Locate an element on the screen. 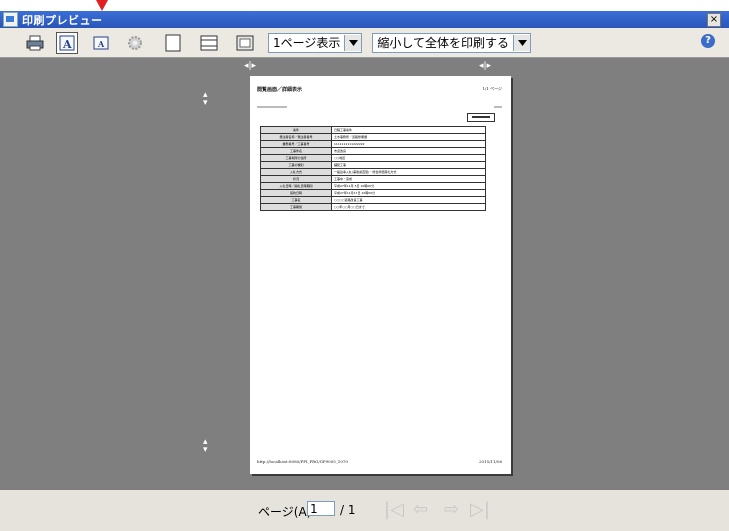 The height and width of the screenshot is (531, 729). row-label: 案件 is located at coordinates (296, 130).